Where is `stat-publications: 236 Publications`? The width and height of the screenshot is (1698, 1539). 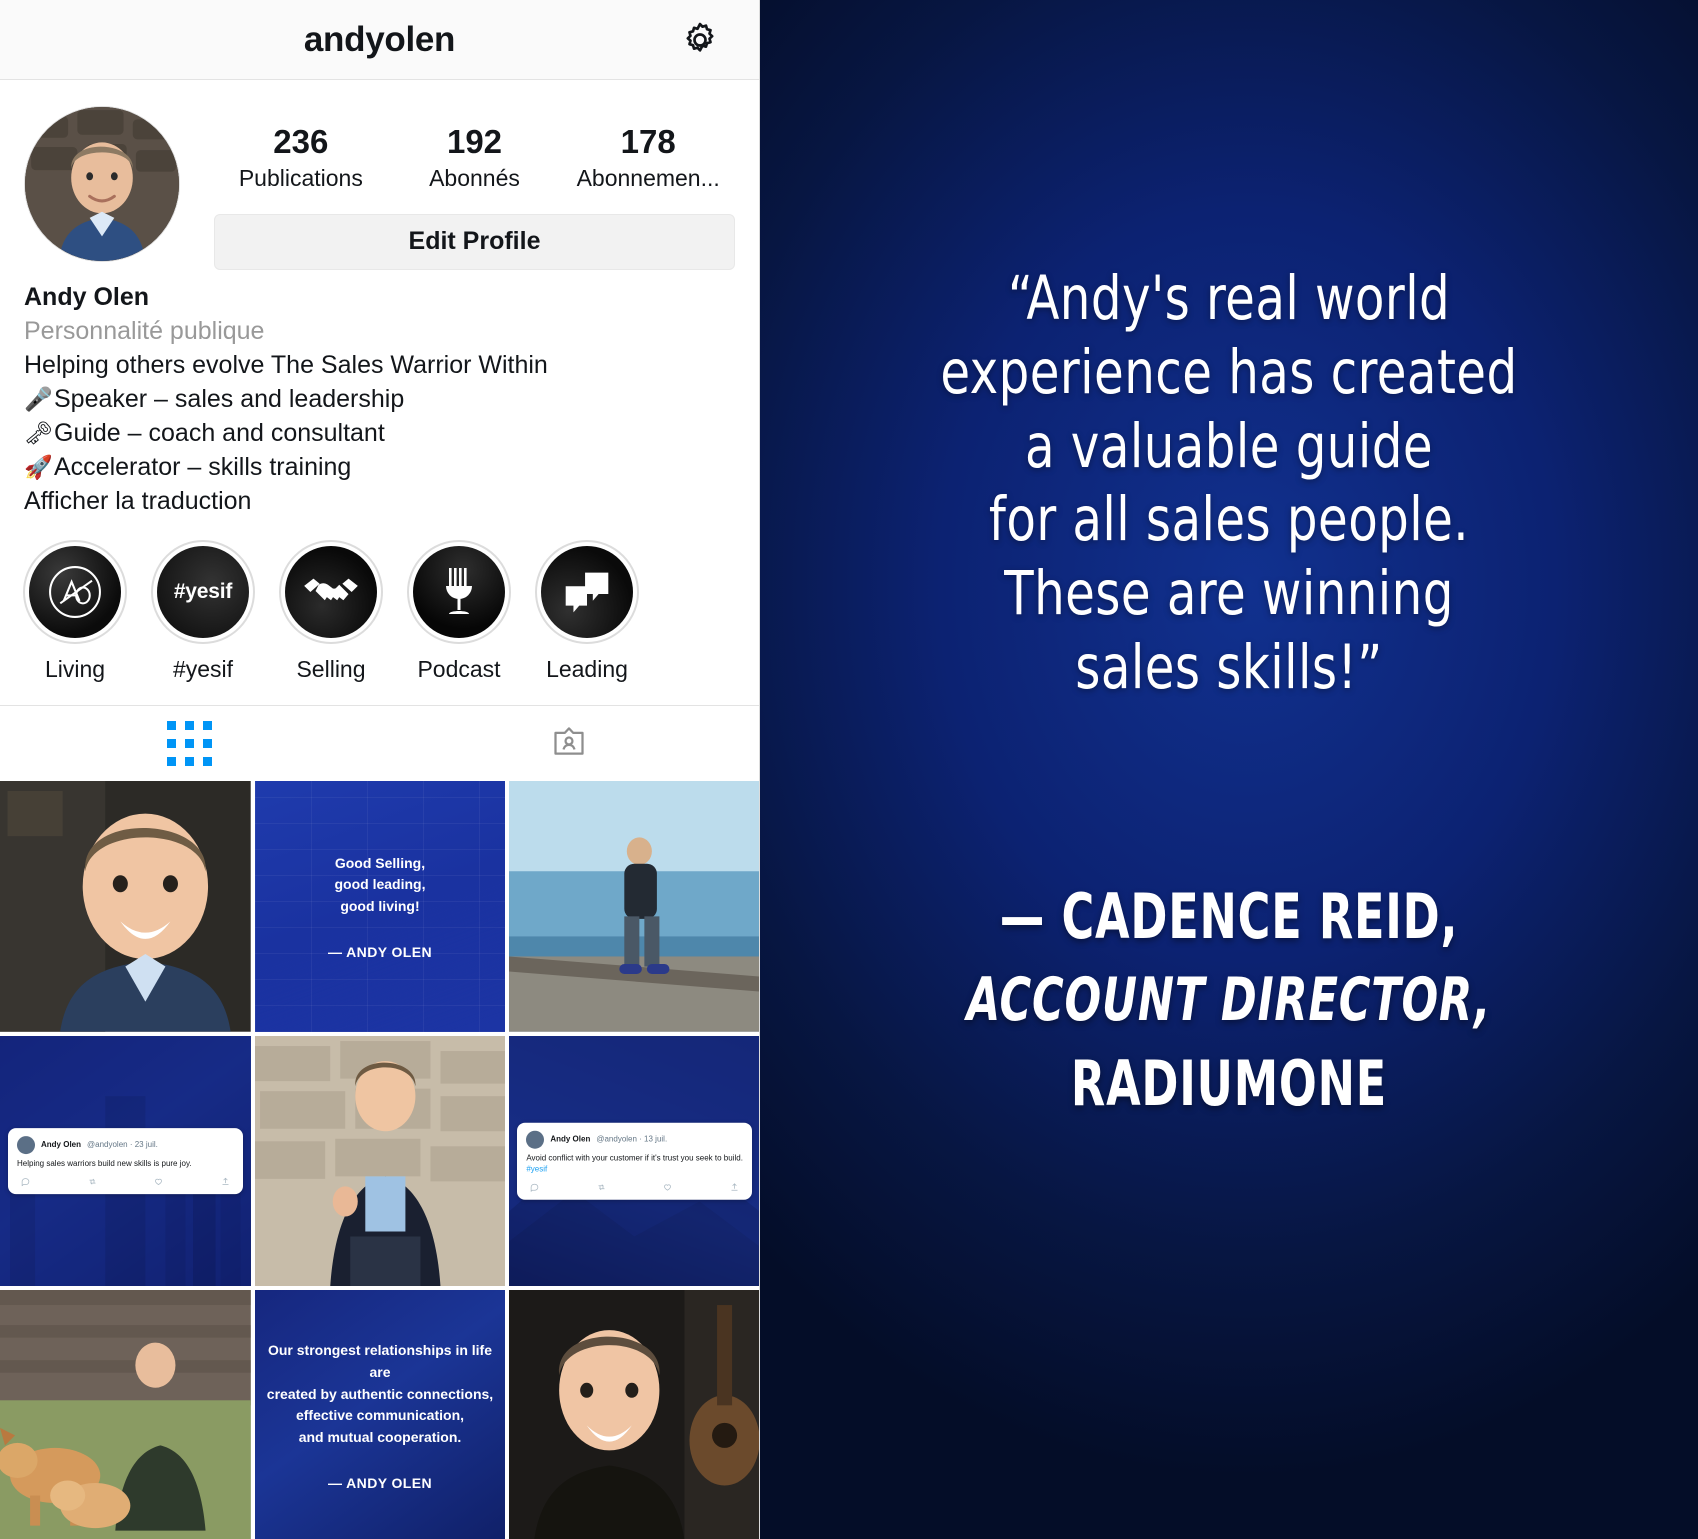 stat-publications: 236 Publications is located at coordinates (301, 157).